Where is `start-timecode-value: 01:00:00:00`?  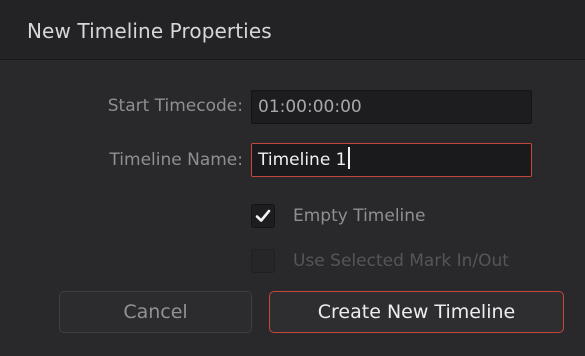 start-timecode-value: 01:00:00:00 is located at coordinates (310, 107).